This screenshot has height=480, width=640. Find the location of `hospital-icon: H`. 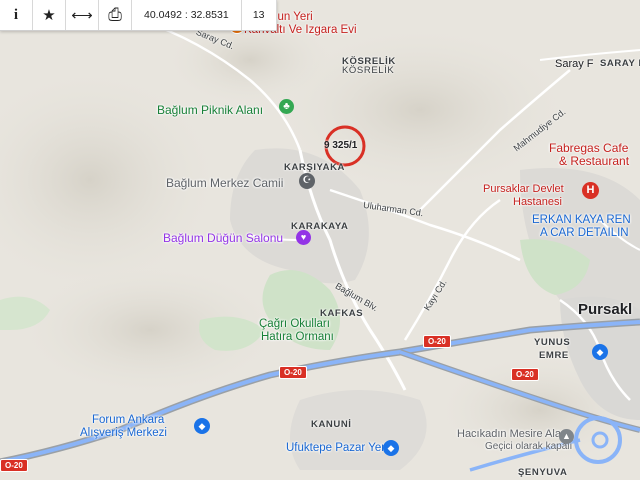

hospital-icon: H is located at coordinates (590, 190).